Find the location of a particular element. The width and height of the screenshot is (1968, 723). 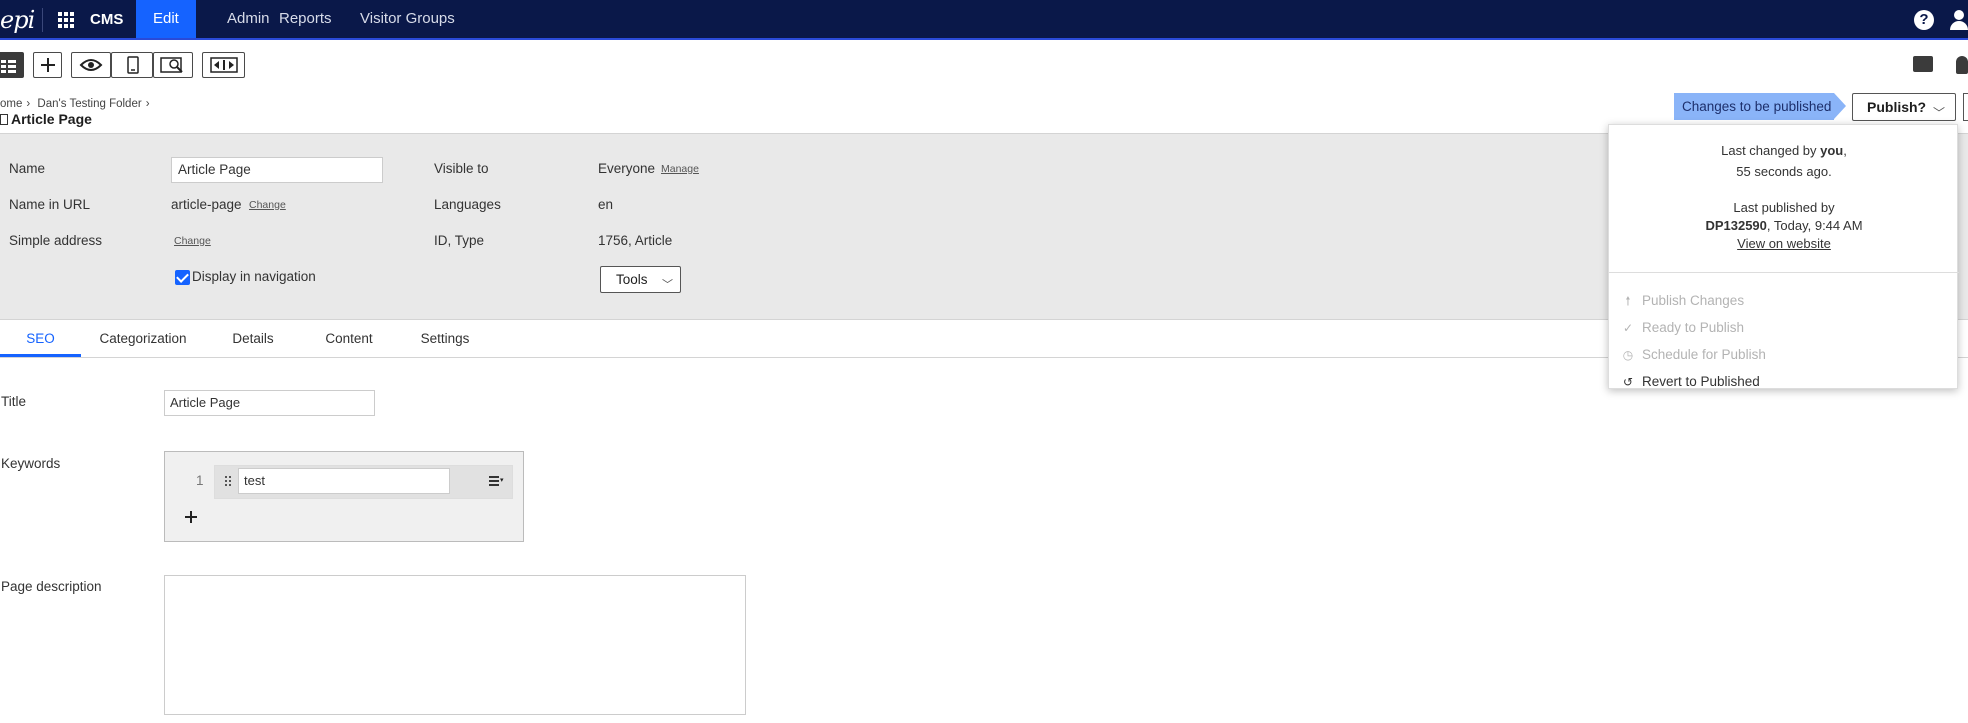

tools-label: Tools is located at coordinates (632, 279).